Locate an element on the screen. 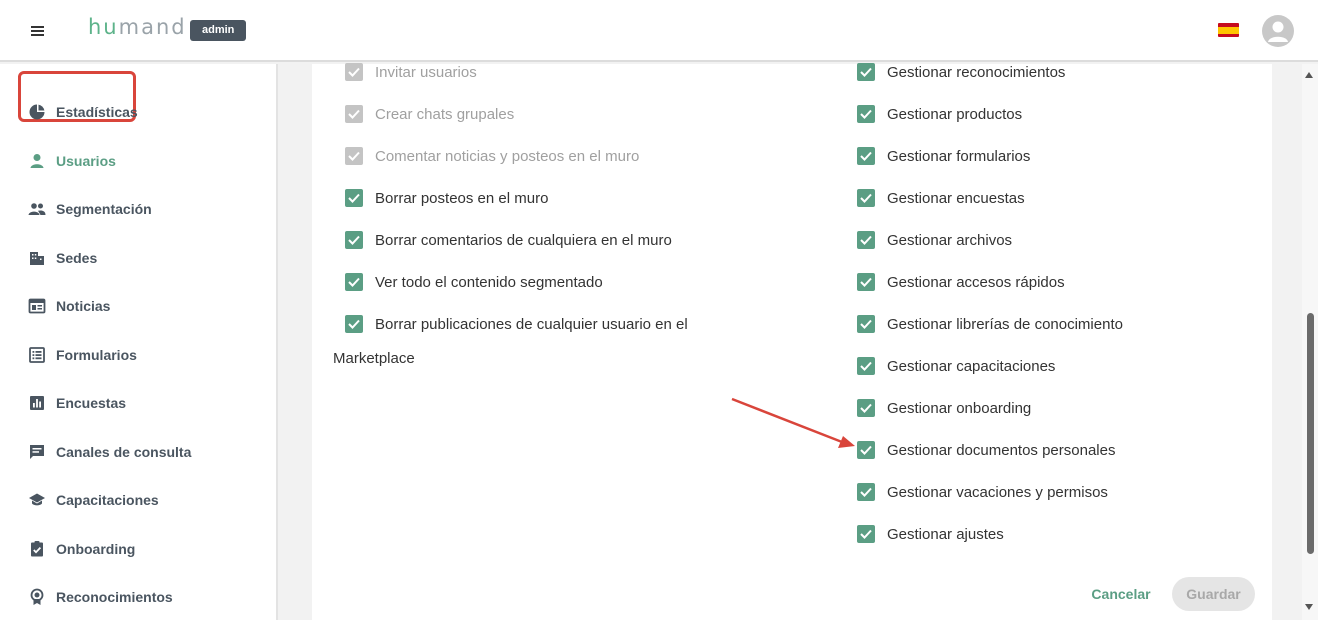 Image resolution: width=1318 pixels, height=620 pixels. menu-icon is located at coordinates (38, 31).